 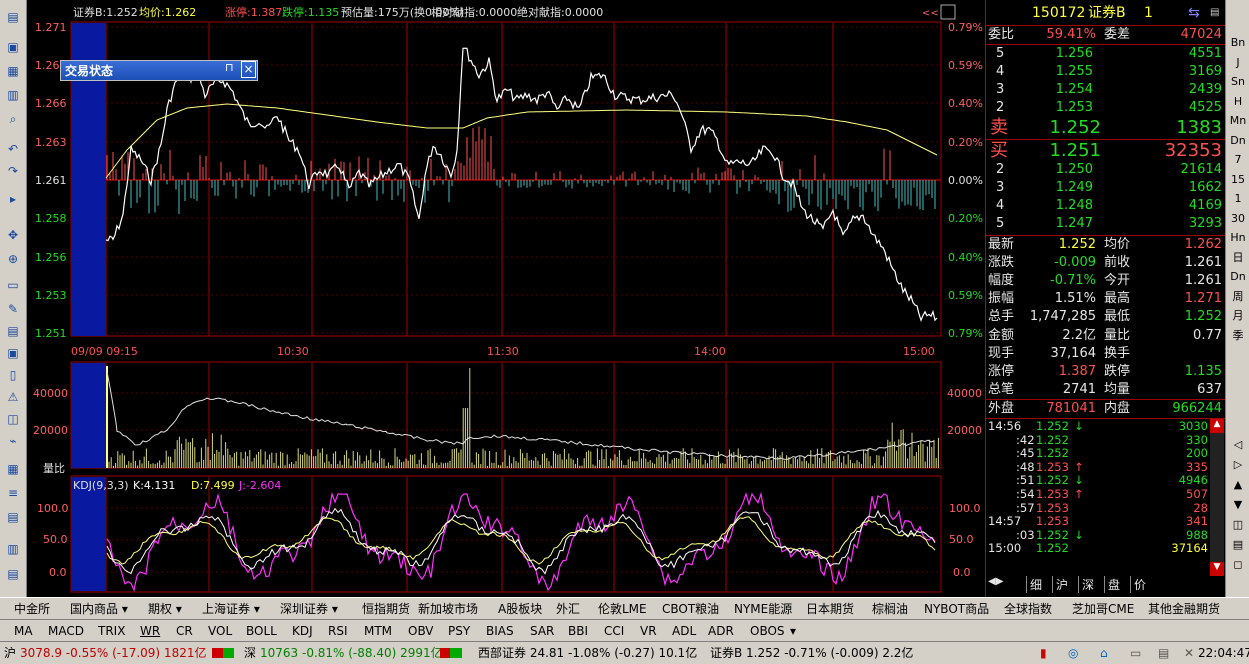 I want to click on order-row: 2 1.250 21614, so click(x=1105, y=170).